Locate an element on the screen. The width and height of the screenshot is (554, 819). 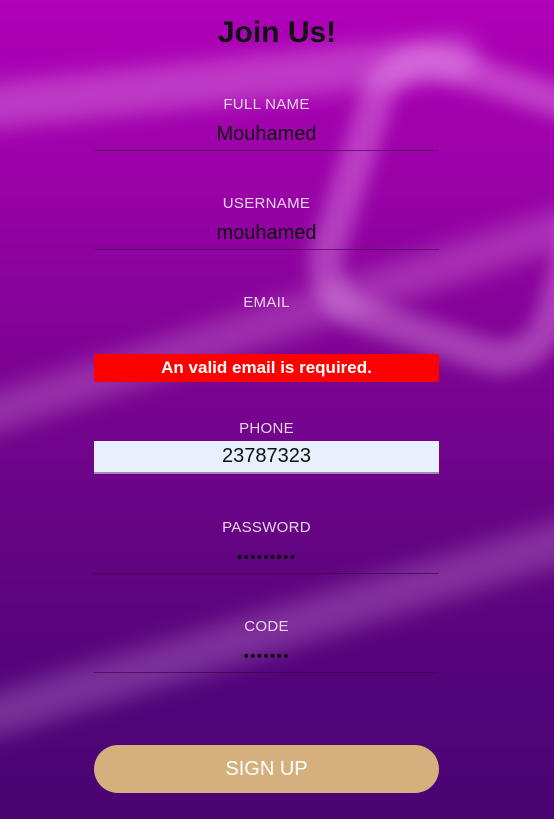
code-input is located at coordinates (266, 657).